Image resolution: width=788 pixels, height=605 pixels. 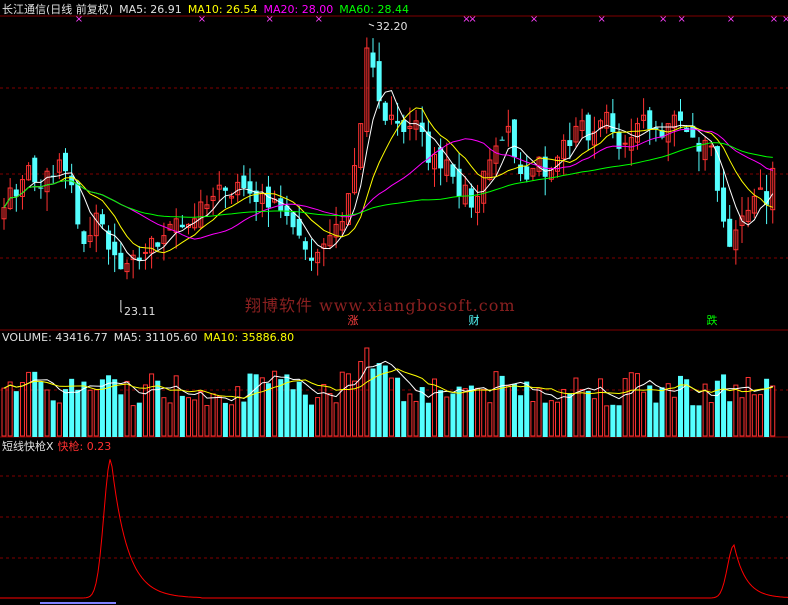 I want to click on volume-label: VOLUME: 43416.77, so click(x=55, y=337).